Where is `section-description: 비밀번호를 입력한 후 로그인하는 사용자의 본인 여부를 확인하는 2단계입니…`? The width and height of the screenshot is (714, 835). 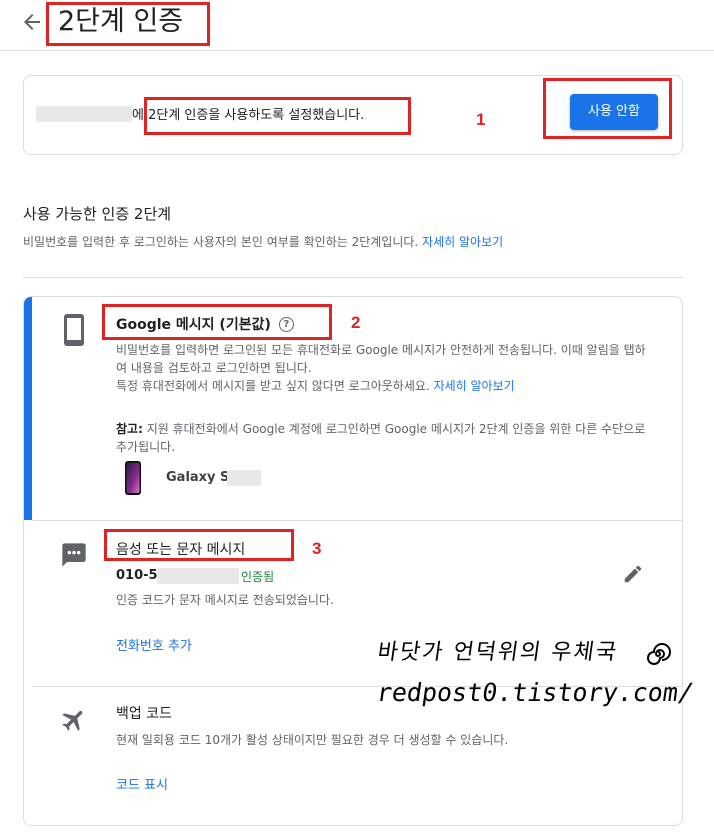
section-description: 비밀번호를 입력한 후 로그인하는 사용자의 본인 여부를 확인하는 2단계입니… is located at coordinates (263, 241).